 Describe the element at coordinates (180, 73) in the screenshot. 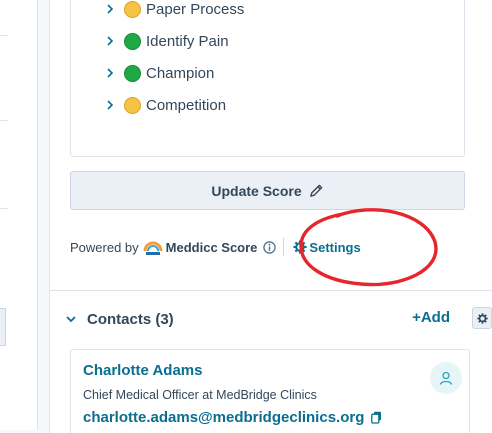

I see `criteria-label: Champion` at that location.